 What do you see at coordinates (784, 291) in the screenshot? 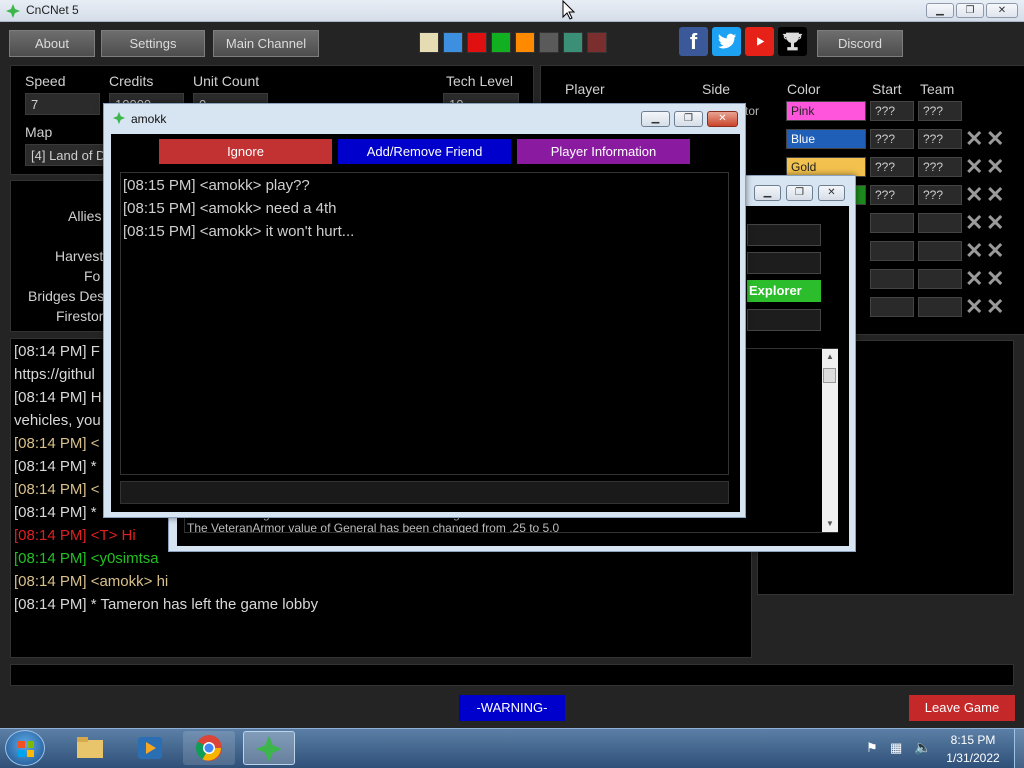
I see `explorer-button: Explorer` at bounding box center [784, 291].